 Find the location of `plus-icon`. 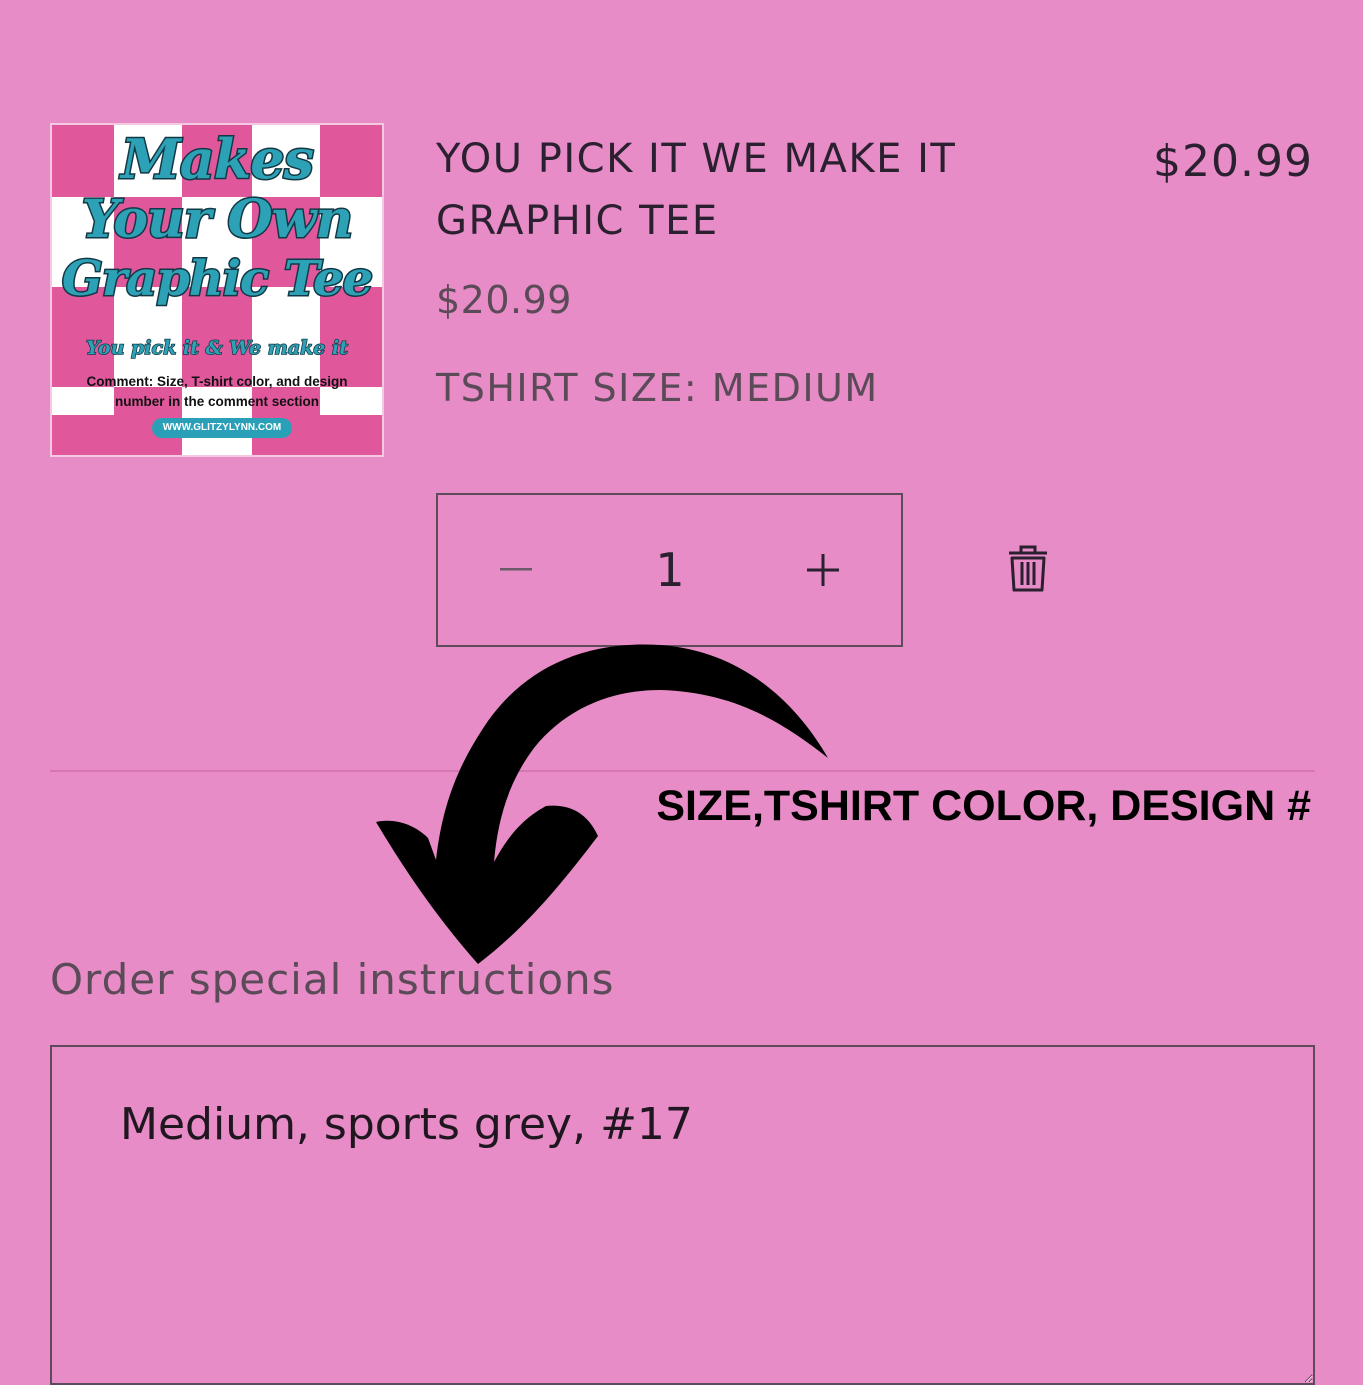

plus-icon is located at coordinates (823, 570).